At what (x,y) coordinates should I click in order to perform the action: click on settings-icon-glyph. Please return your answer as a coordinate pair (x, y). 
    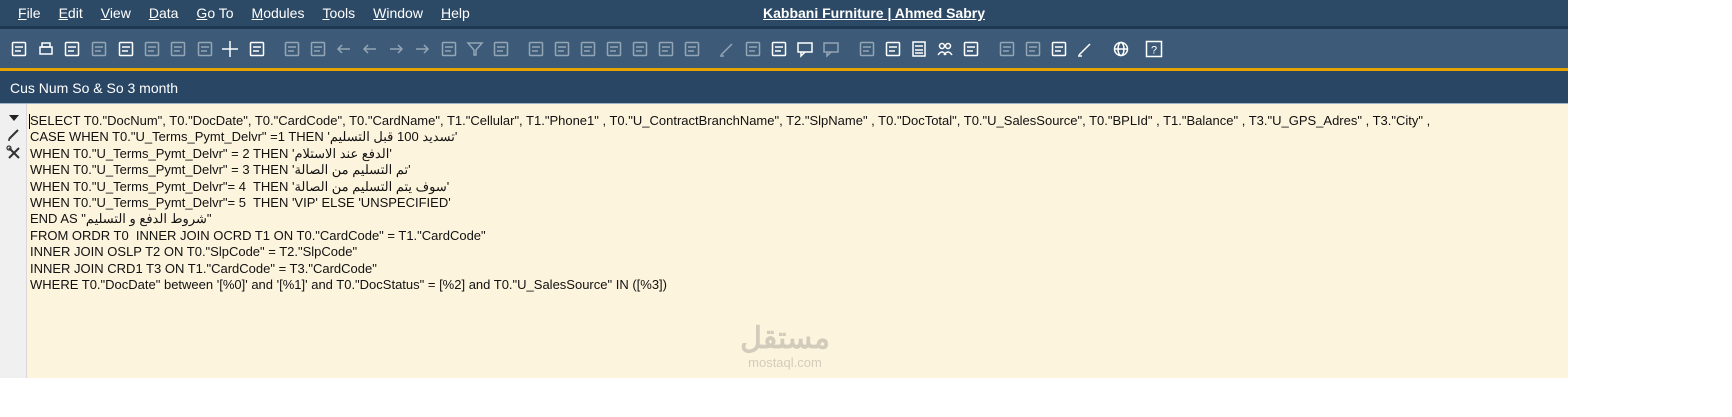
    Looking at the image, I should click on (588, 49).